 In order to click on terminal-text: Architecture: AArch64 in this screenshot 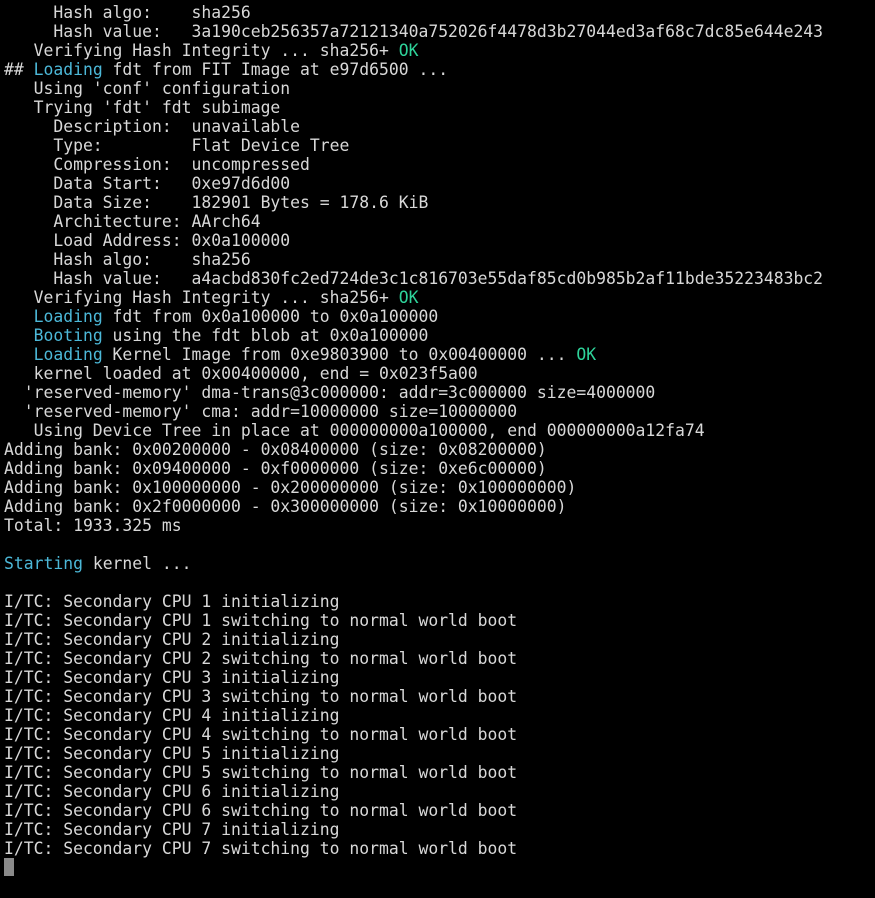, I will do `click(132, 221)`.